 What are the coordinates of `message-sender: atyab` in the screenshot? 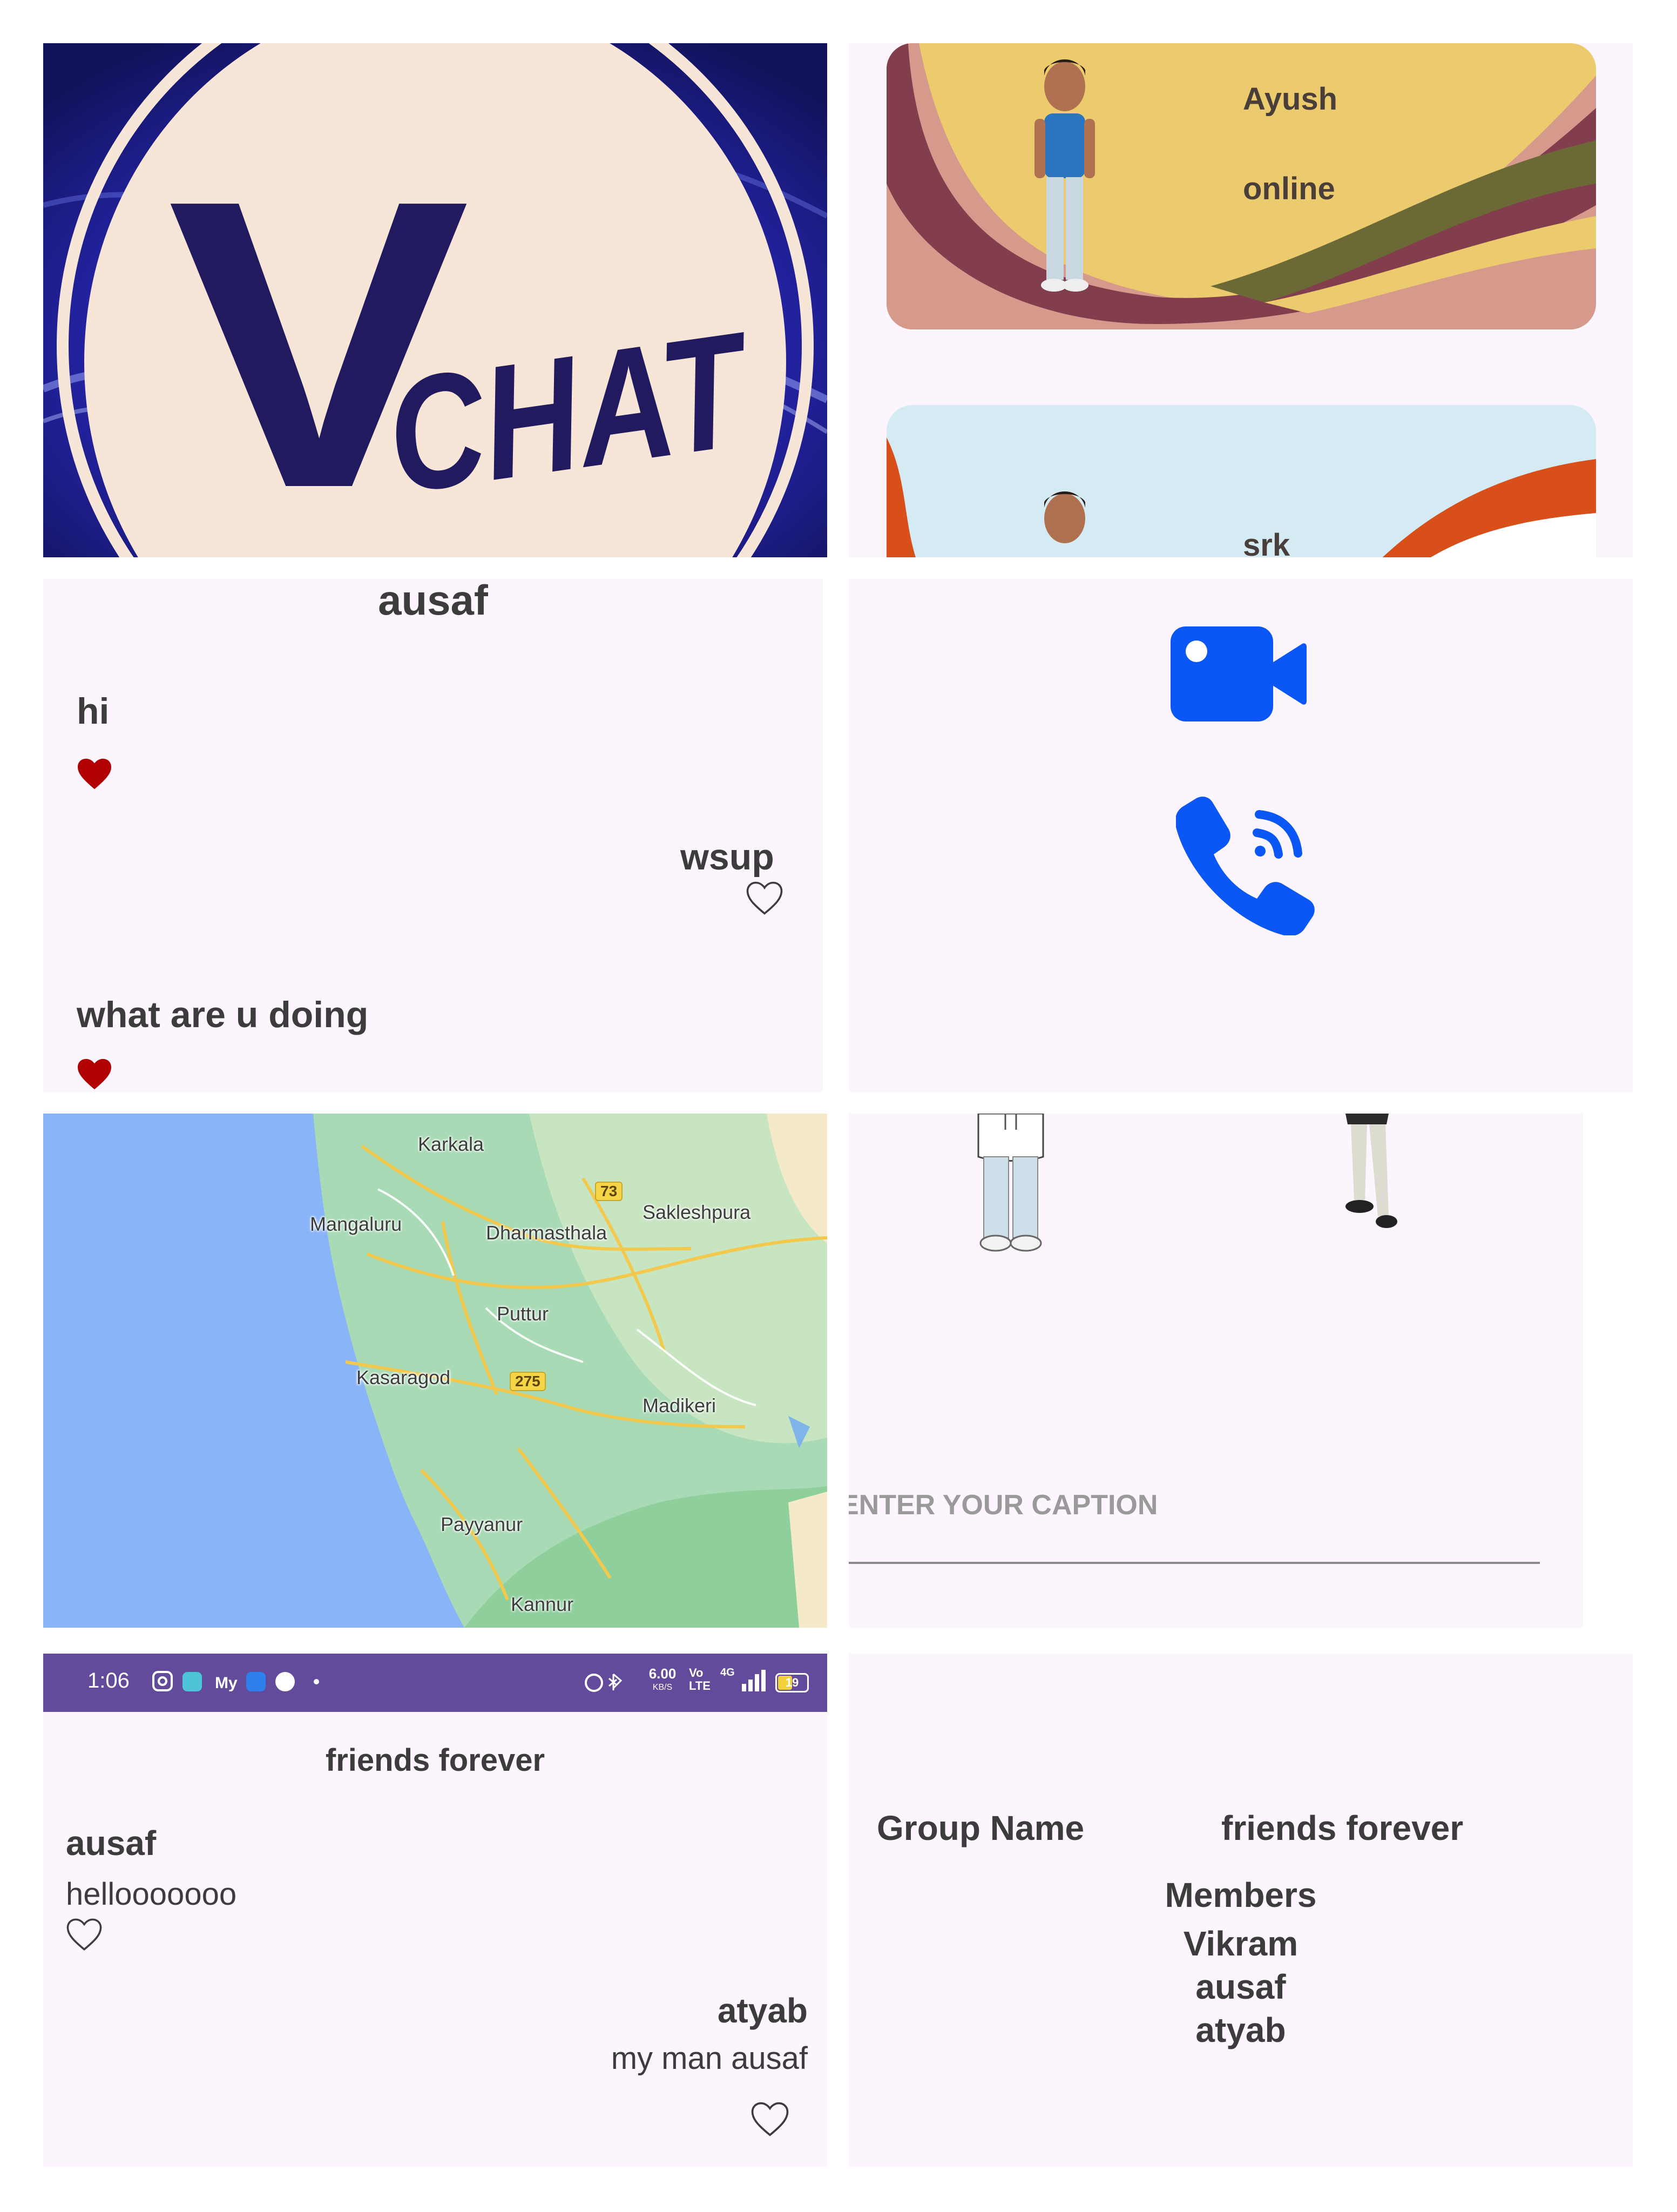 It's located at (762, 2010).